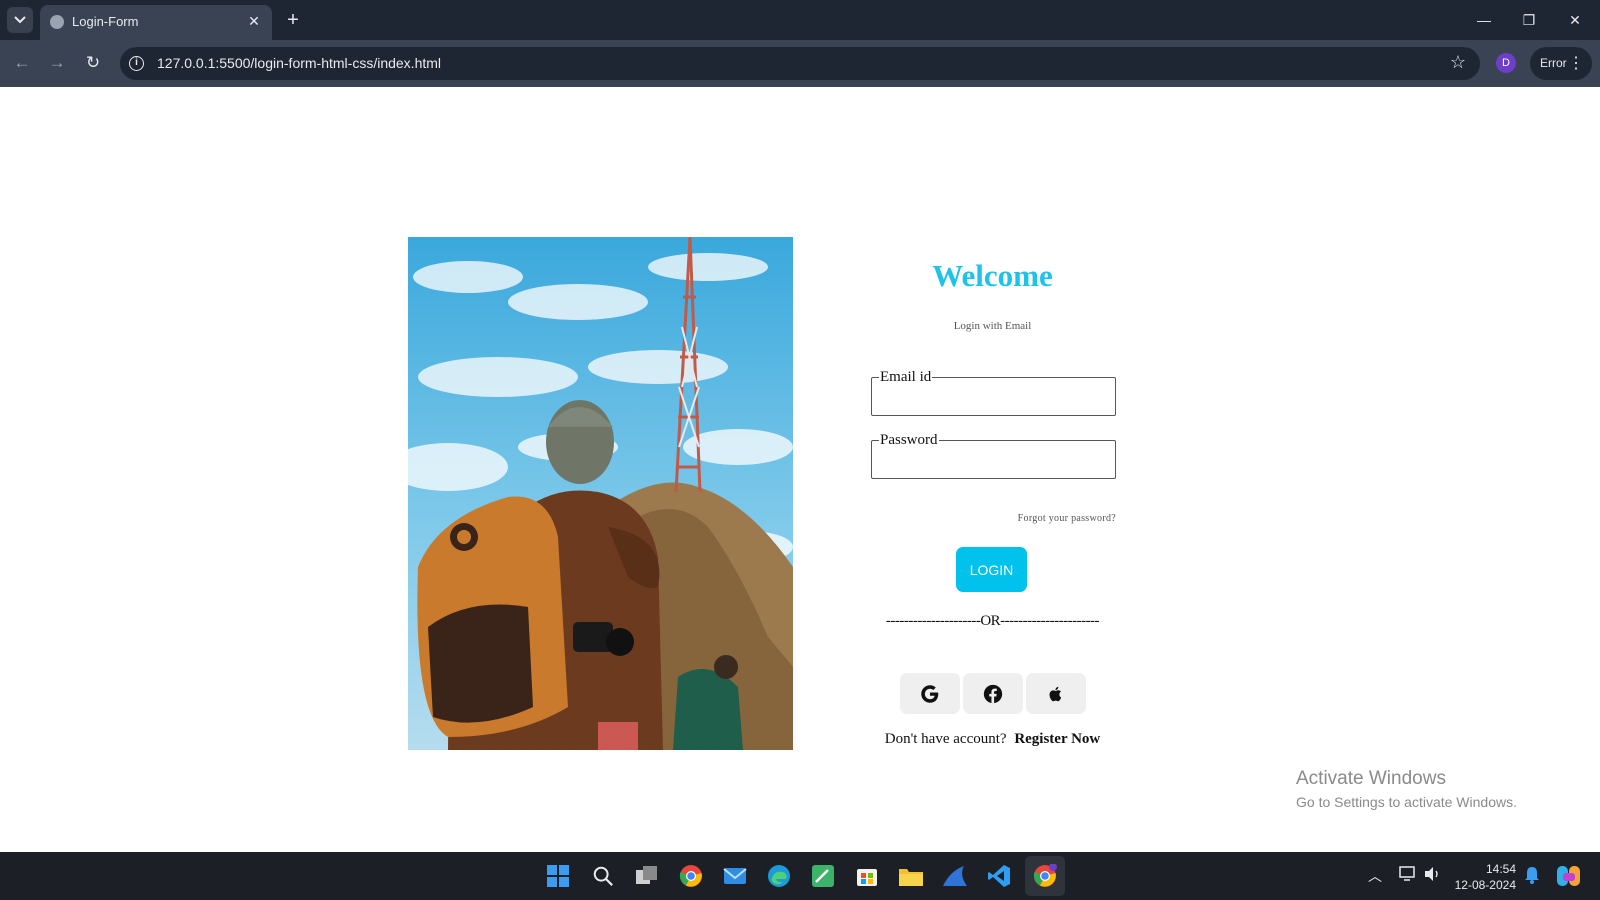 This screenshot has width=1600, height=900. I want to click on photos-icon, so click(823, 876).